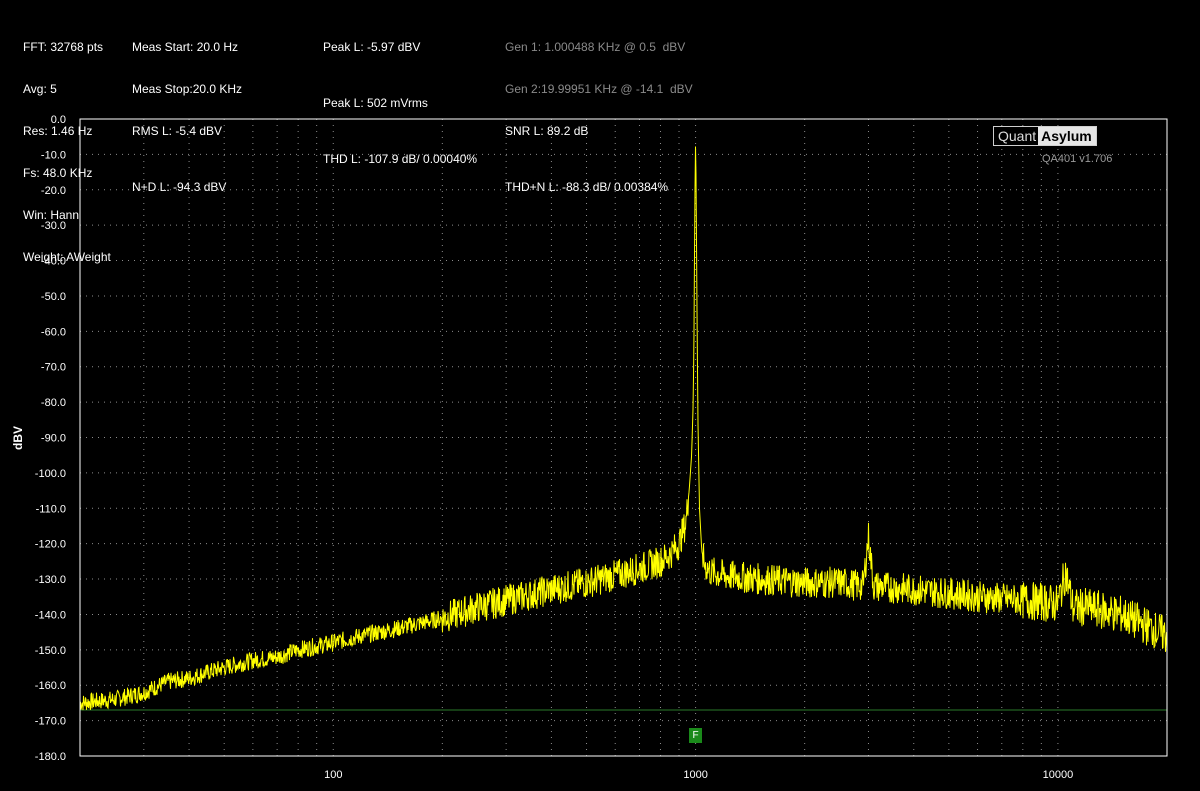  I want to click on y-tick-label: -180.0, so click(50, 757).